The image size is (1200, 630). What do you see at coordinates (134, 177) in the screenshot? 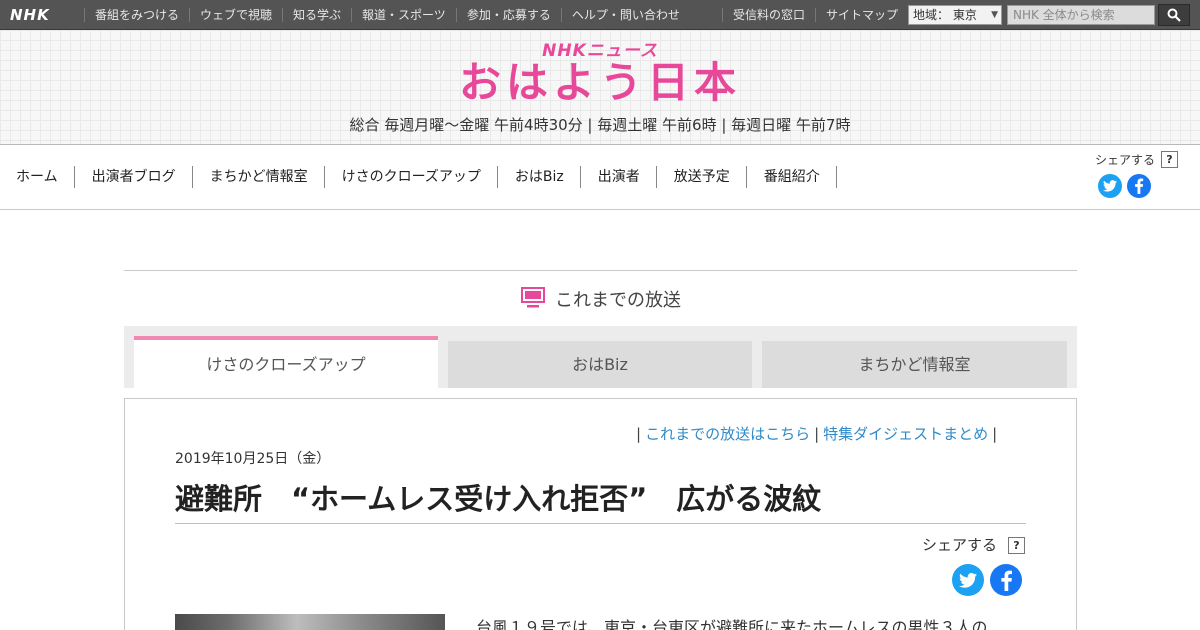
I see `program-nav-blog: 出演者ブログ` at bounding box center [134, 177].